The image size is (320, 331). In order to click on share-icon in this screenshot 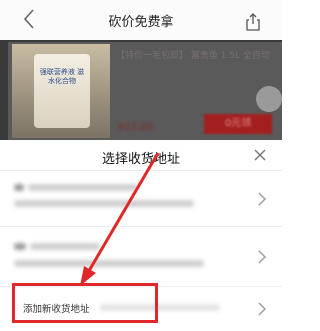, I will do `click(253, 22)`.